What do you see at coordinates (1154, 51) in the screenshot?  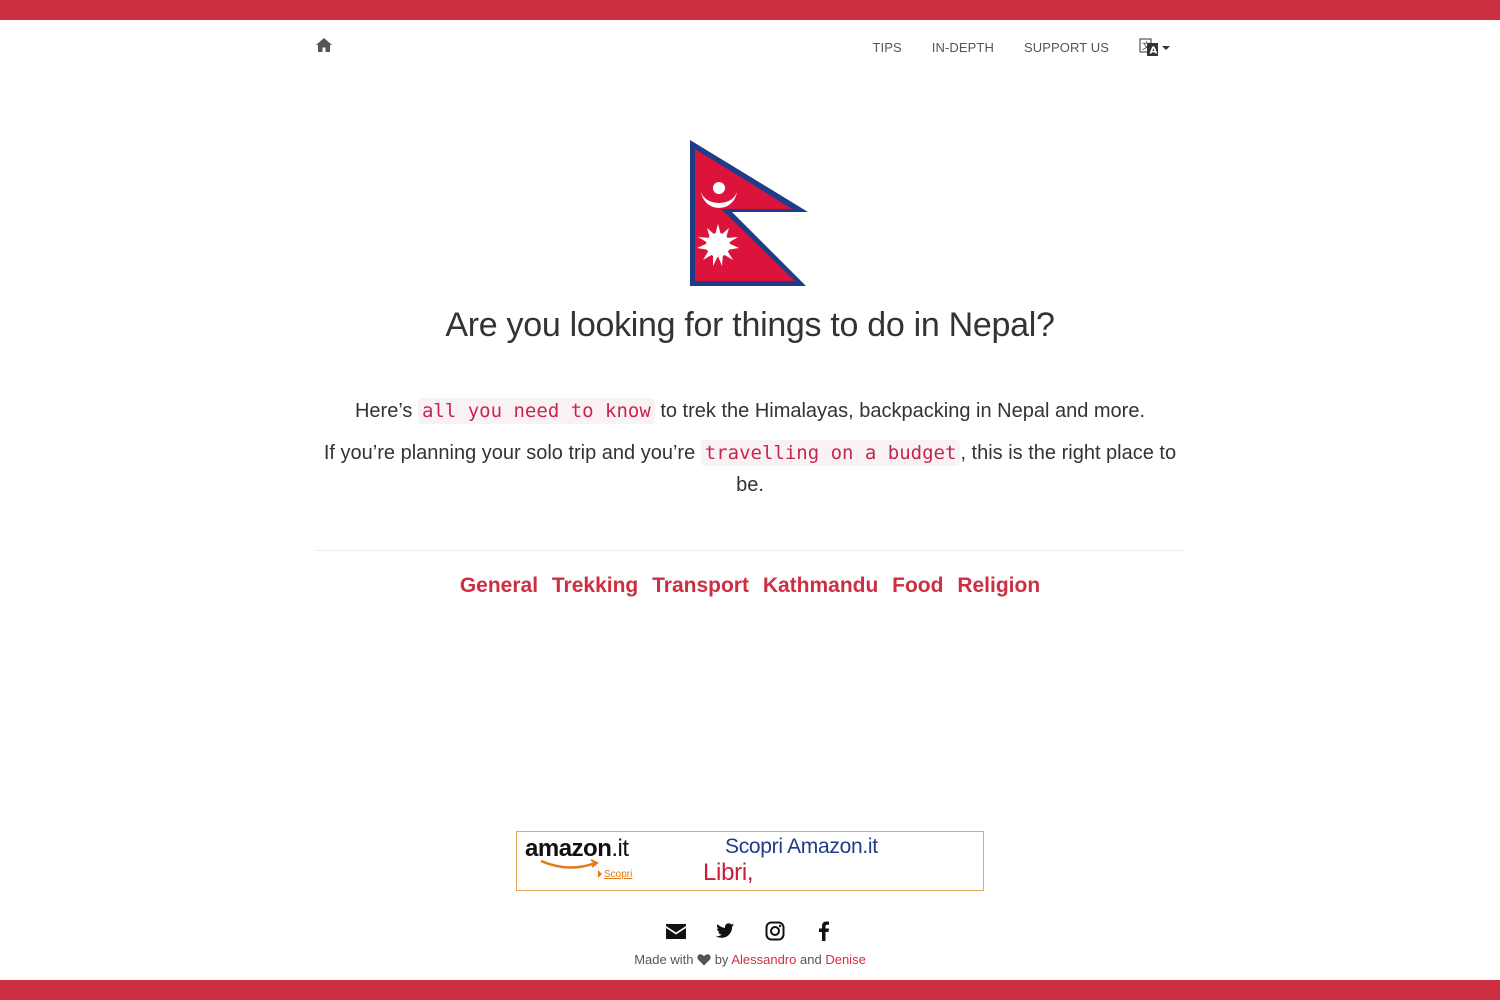 I see `svg-text: A` at bounding box center [1154, 51].